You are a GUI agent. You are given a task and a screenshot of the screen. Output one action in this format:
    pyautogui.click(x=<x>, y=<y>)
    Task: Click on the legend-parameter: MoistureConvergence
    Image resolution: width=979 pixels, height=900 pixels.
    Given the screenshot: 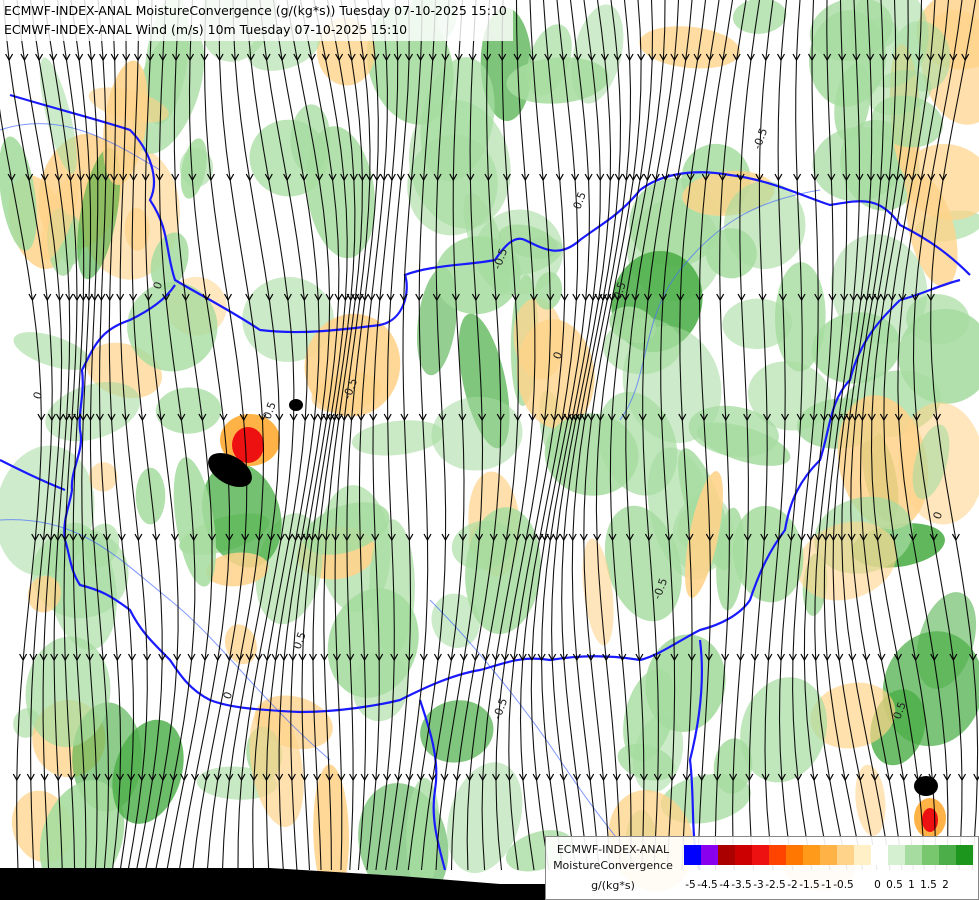 What is the action you would take?
    pyautogui.click(x=613, y=865)
    